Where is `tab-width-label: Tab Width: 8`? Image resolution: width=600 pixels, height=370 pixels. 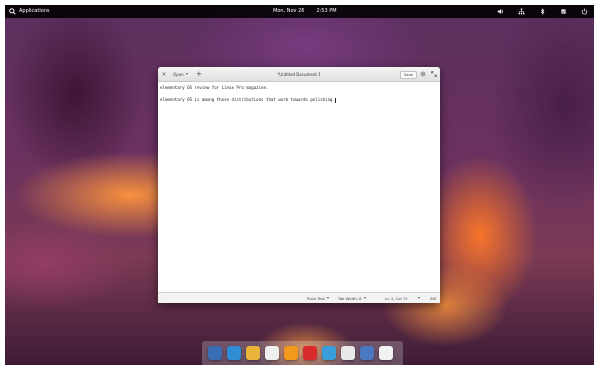
tab-width-label: Tab Width: 8 is located at coordinates (350, 298).